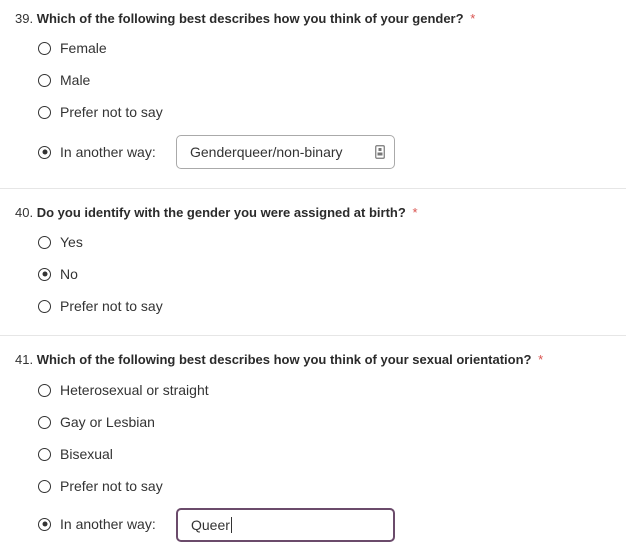  What do you see at coordinates (231, 525) in the screenshot?
I see `text-cursor` at bounding box center [231, 525].